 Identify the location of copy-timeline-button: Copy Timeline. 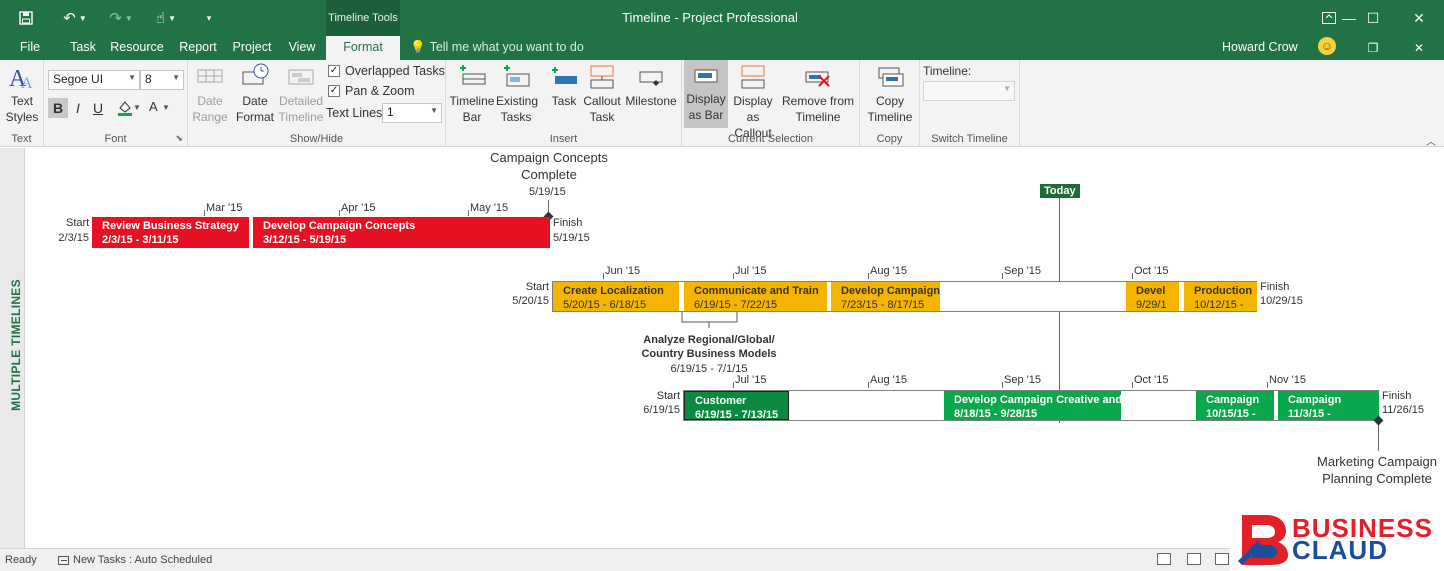
(890, 93).